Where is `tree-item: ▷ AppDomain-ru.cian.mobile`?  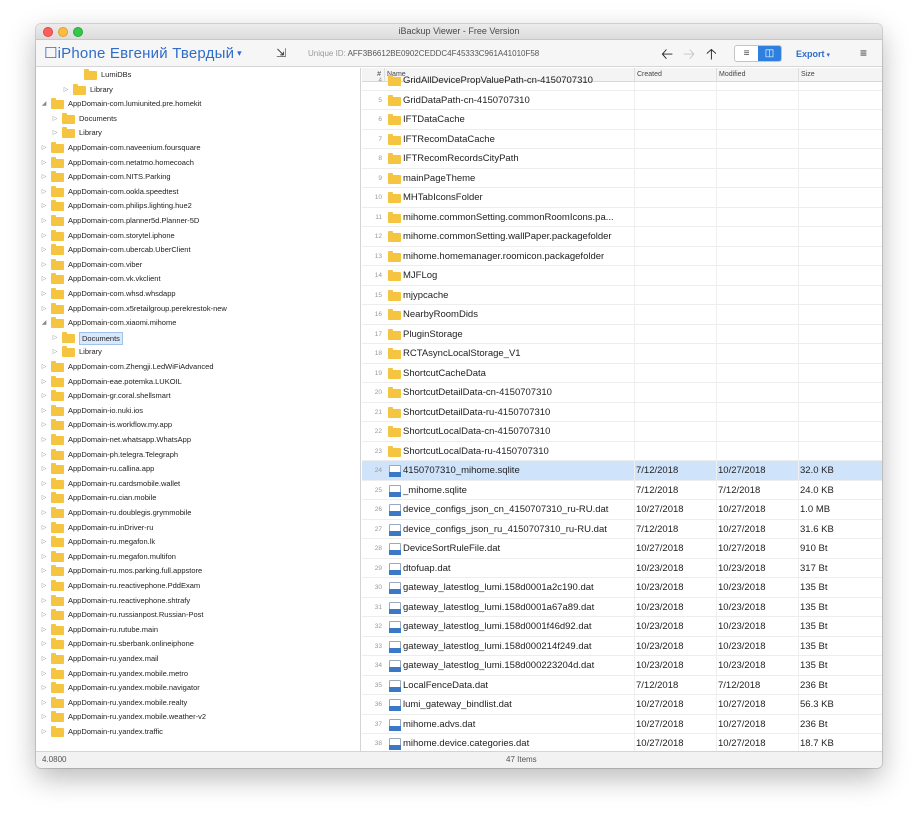 tree-item: ▷ AppDomain-ru.cian.mobile is located at coordinates (198, 498).